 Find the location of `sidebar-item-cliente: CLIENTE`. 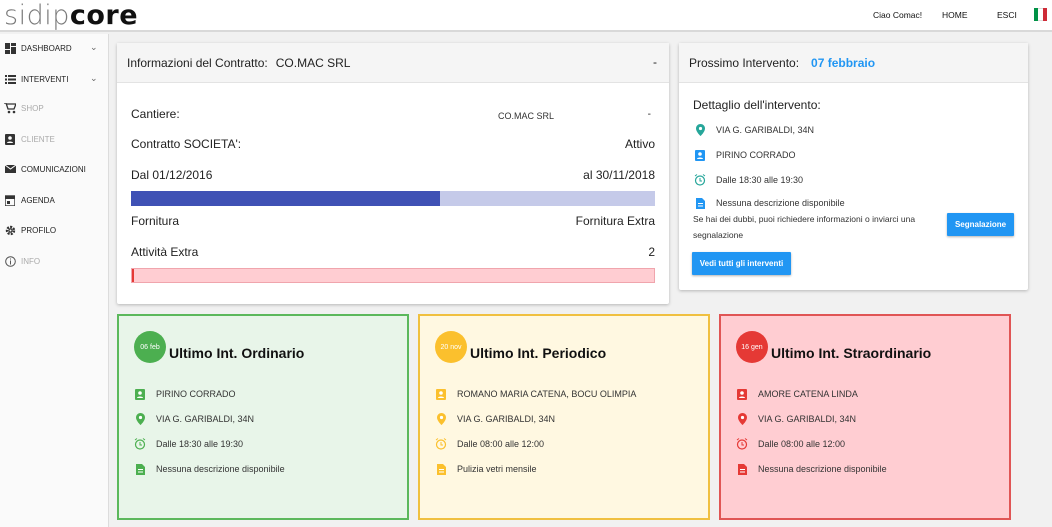

sidebar-item-cliente: CLIENTE is located at coordinates (29, 139).